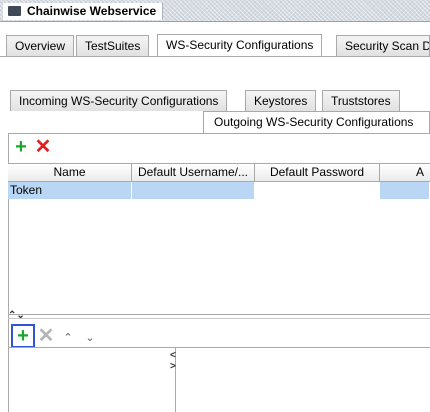 Image resolution: width=430 pixels, height=412 pixels. Describe the element at coordinates (317, 190) in the screenshot. I see `table-row-password-cell` at that location.